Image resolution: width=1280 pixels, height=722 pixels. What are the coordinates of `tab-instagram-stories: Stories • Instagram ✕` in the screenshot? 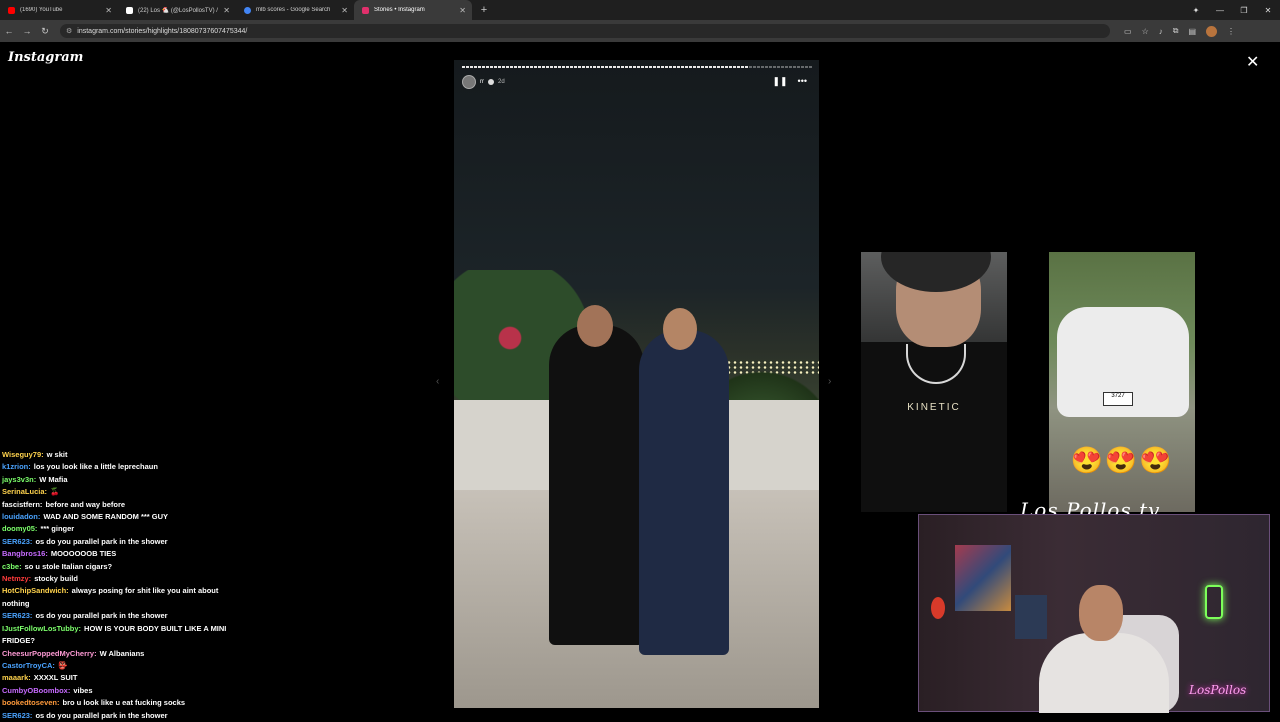 It's located at (413, 10).